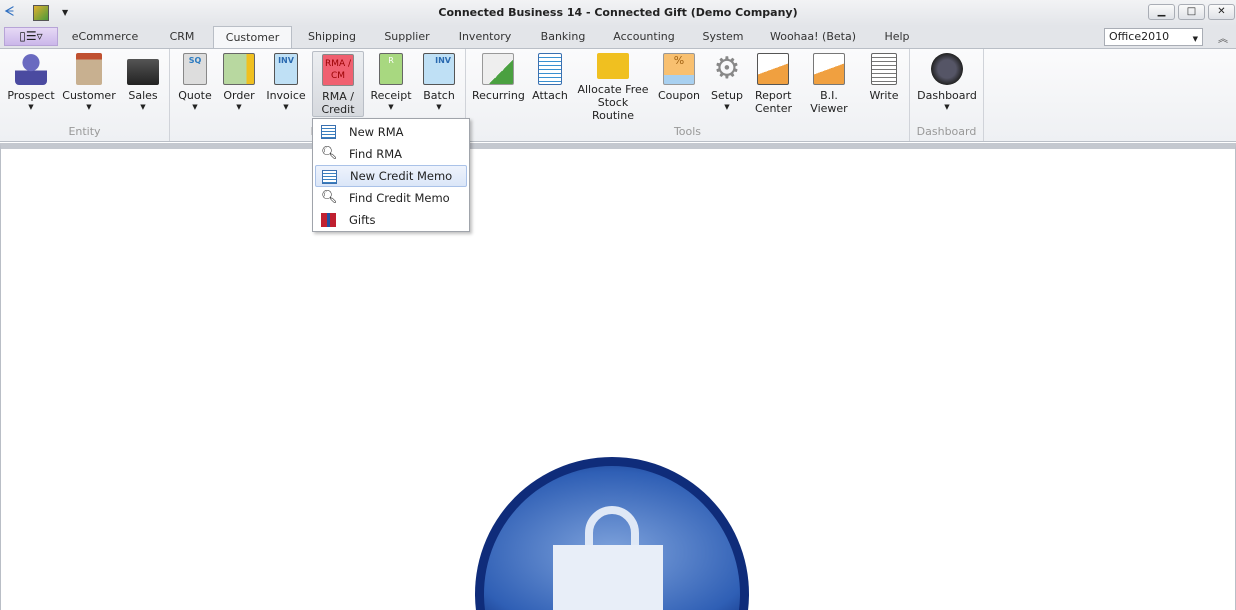 The width and height of the screenshot is (1236, 610). What do you see at coordinates (1161, 12) in the screenshot?
I see `minimize-button: ▁` at bounding box center [1161, 12].